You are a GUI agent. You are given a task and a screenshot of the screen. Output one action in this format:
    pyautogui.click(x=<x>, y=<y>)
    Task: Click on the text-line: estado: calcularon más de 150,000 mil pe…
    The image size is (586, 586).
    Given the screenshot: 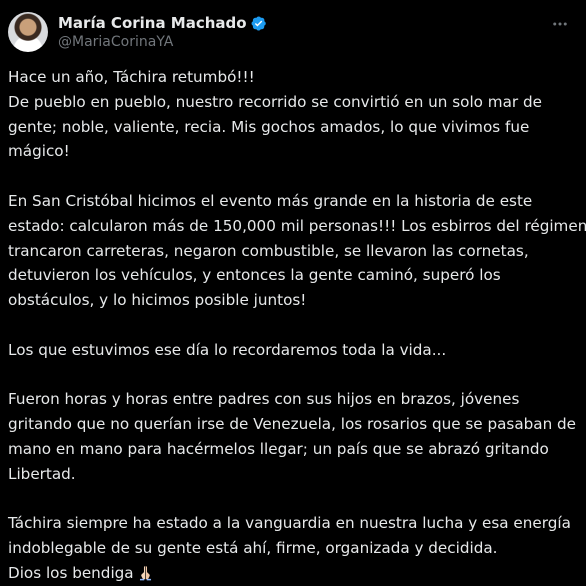 What is the action you would take?
    pyautogui.click(x=297, y=225)
    